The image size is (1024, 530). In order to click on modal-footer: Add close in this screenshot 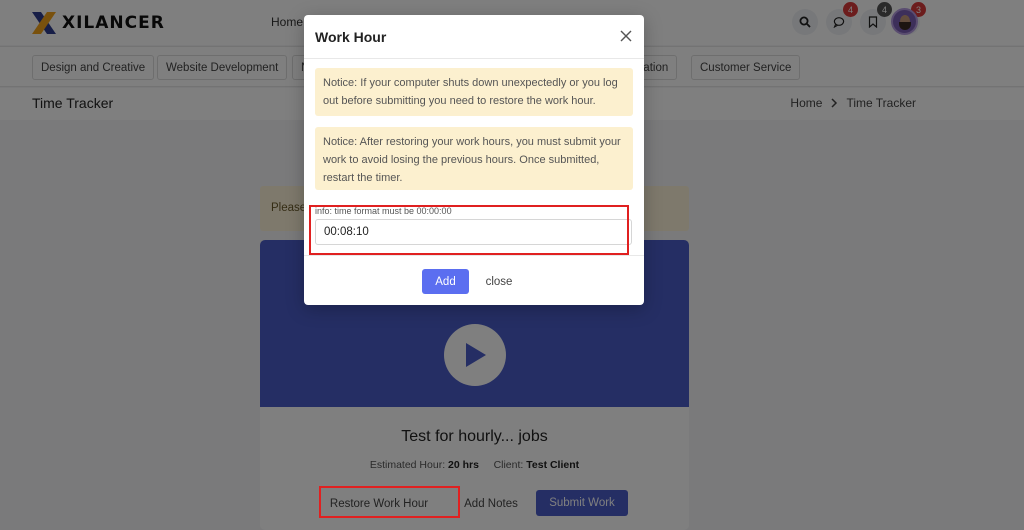, I will do `click(474, 280)`.